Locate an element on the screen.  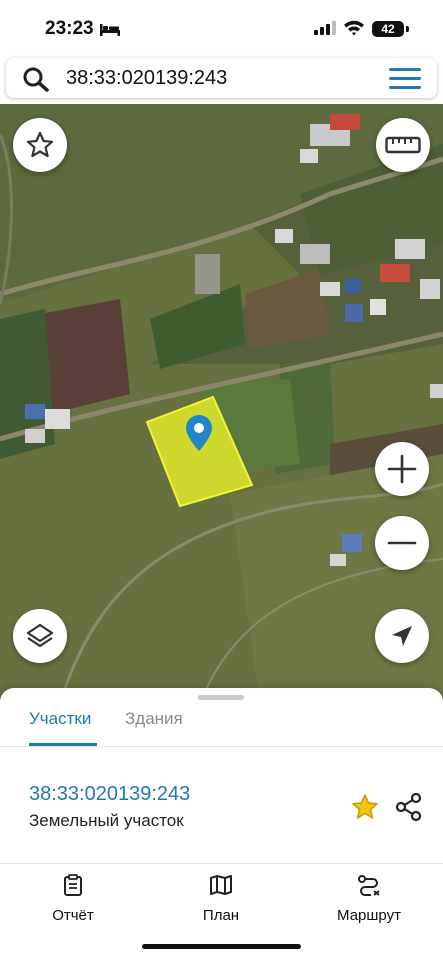
battery-icon: 42 is located at coordinates (388, 29).